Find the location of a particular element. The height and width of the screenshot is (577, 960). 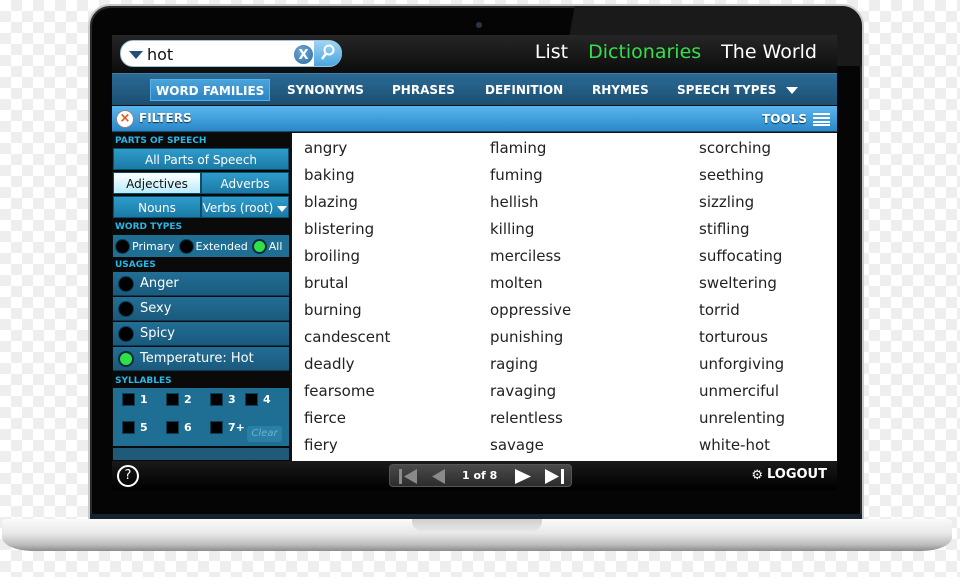

word-item: merciless is located at coordinates (530, 259).